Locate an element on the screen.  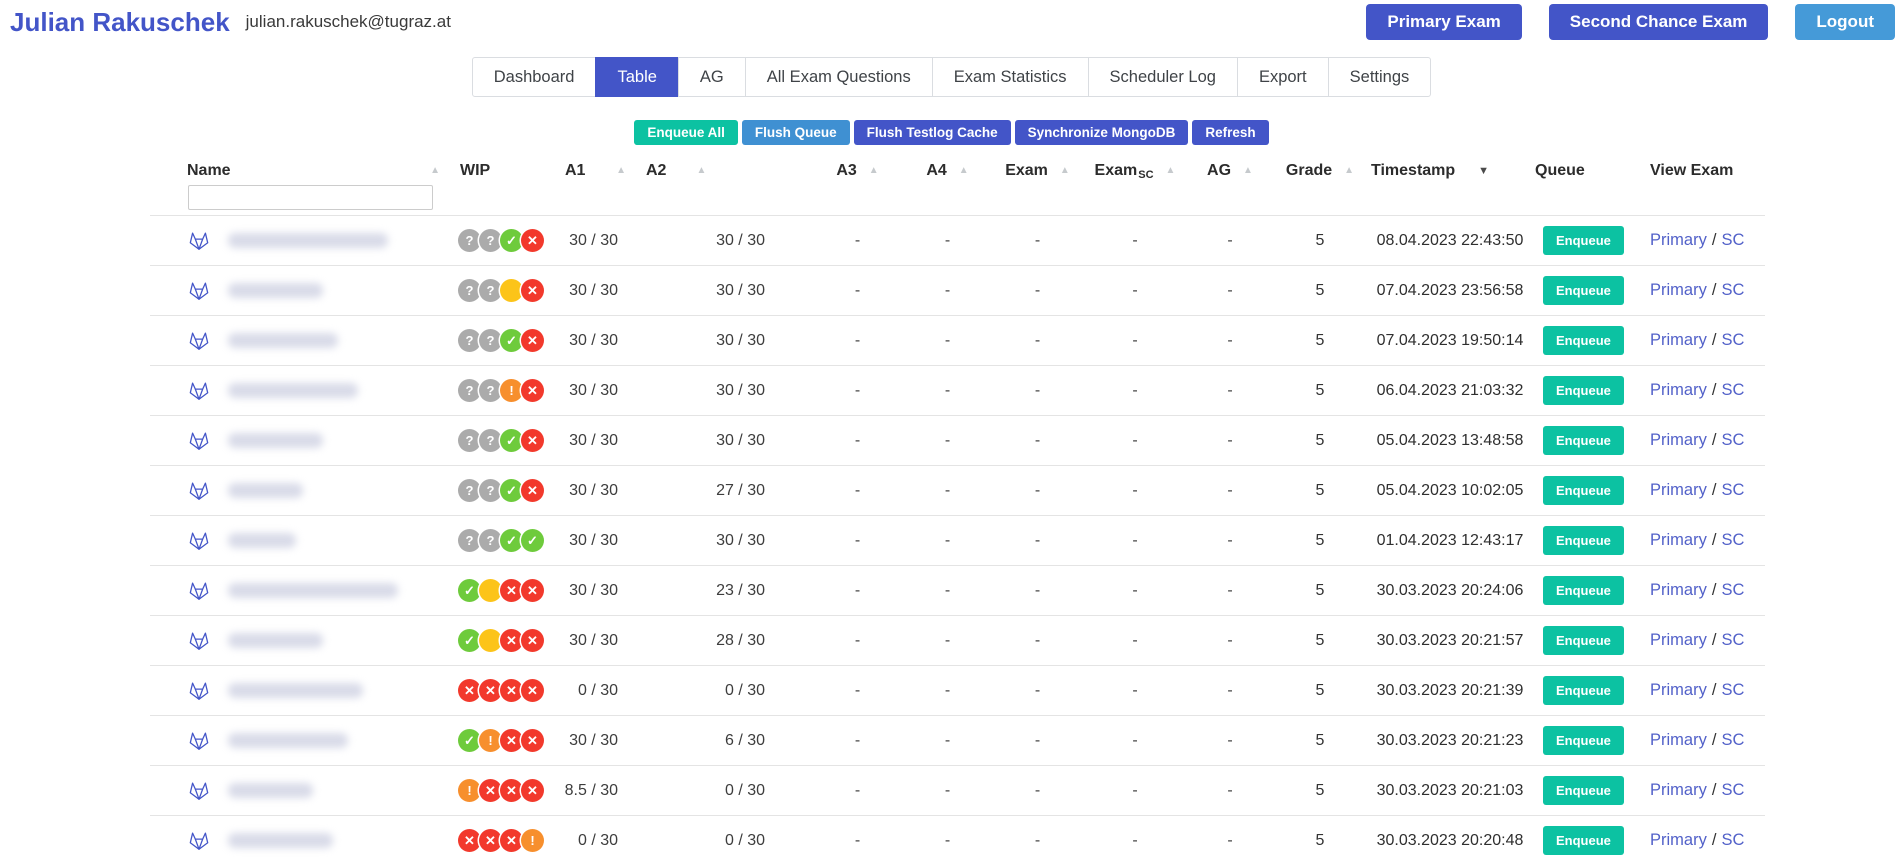
tab-exam-statistics: Exam Statistics is located at coordinates (1010, 77).